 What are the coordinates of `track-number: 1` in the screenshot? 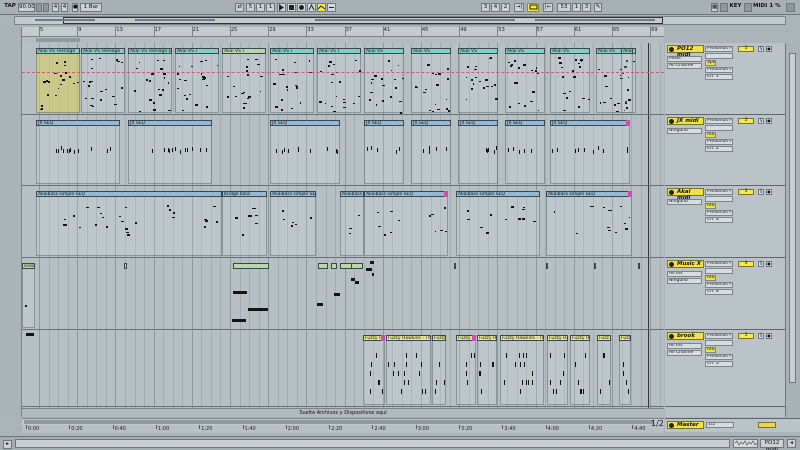 It's located at (746, 49).